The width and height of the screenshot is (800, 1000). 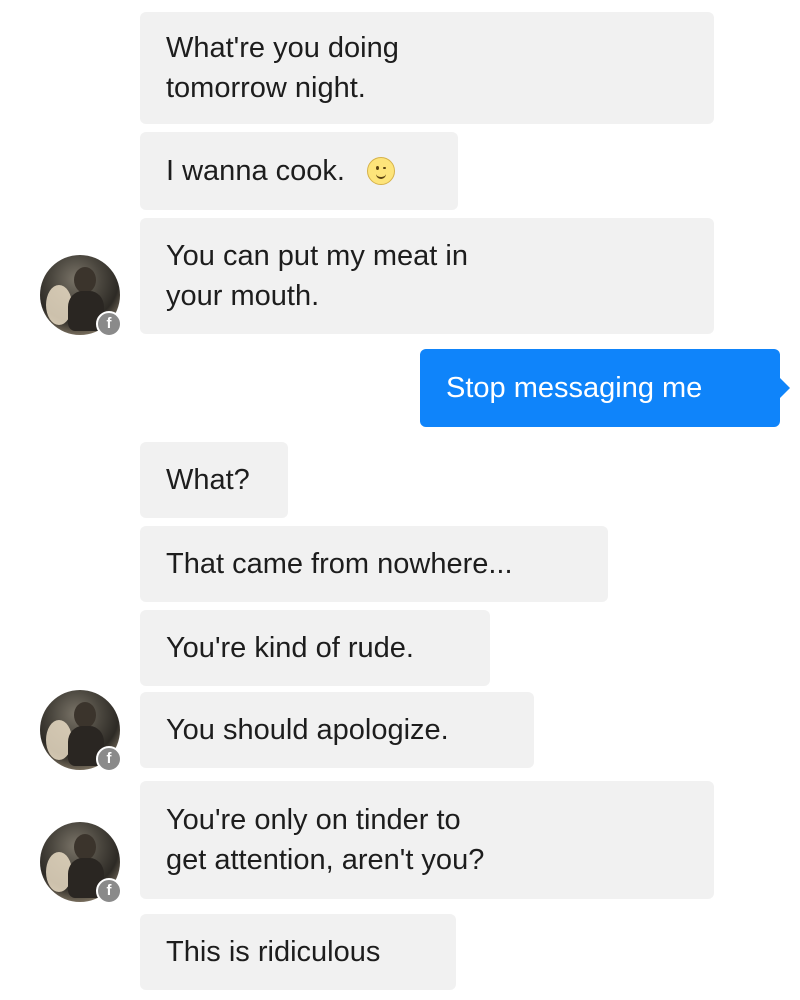 I want to click on incoming-message: What?, so click(x=214, y=480).